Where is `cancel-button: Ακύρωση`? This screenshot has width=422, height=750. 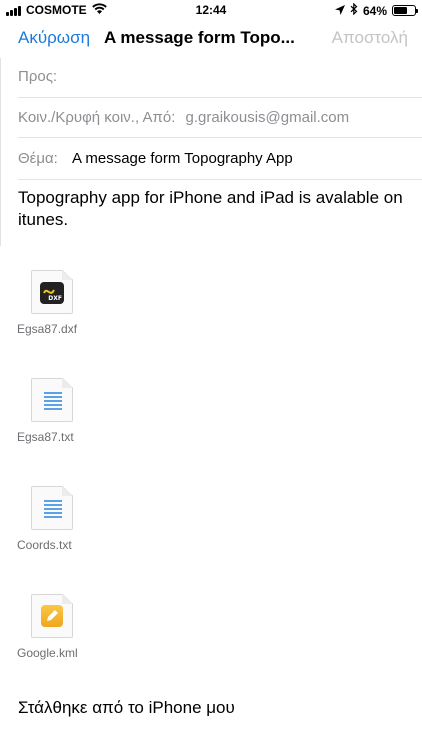
cancel-button: Ακύρωση is located at coordinates (54, 38).